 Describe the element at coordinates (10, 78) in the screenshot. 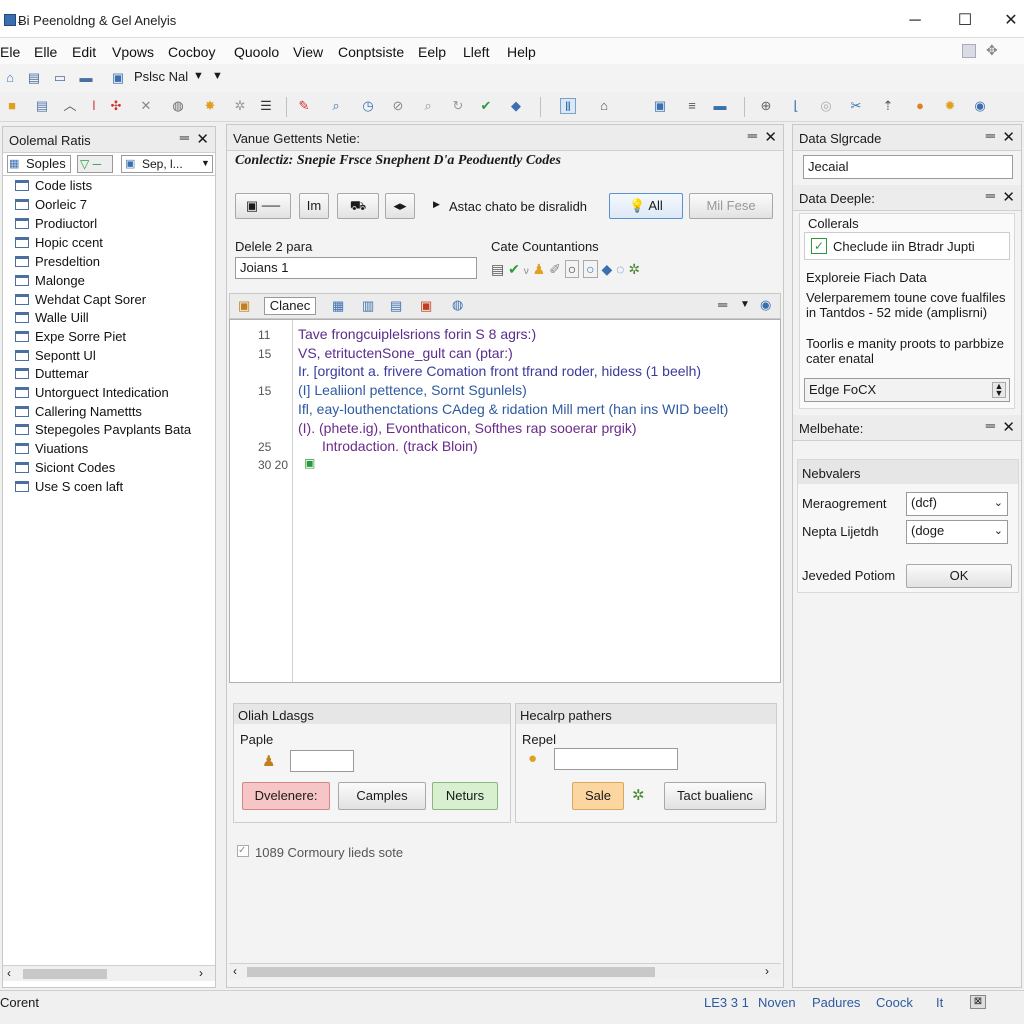

I see `new-icon: ⌂` at that location.